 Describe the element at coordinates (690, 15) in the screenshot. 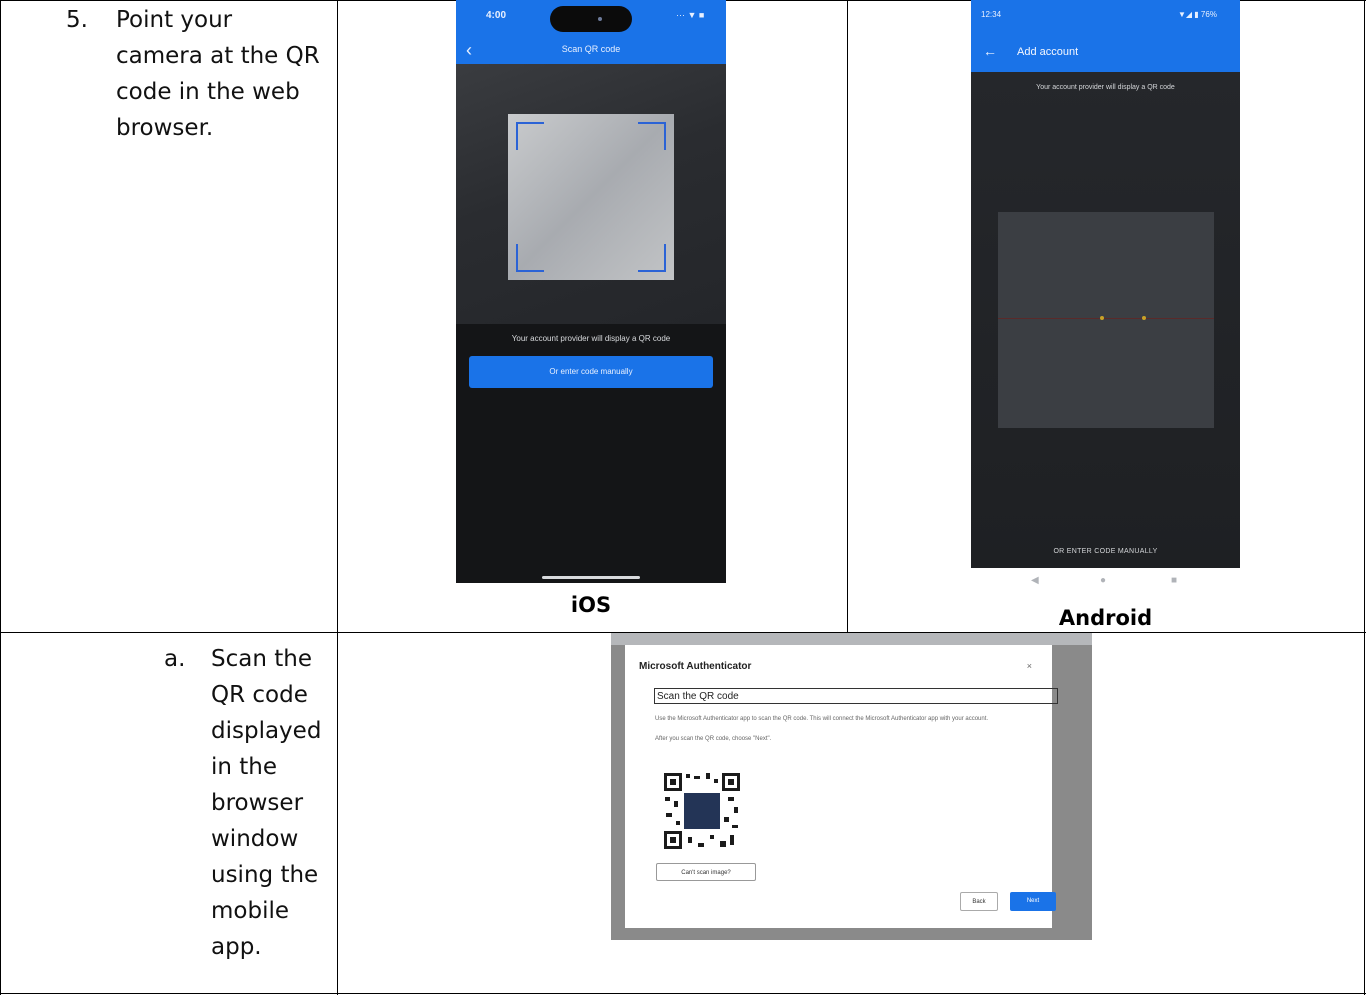

I see `ios-status-icons: ··· ▼ ■` at that location.